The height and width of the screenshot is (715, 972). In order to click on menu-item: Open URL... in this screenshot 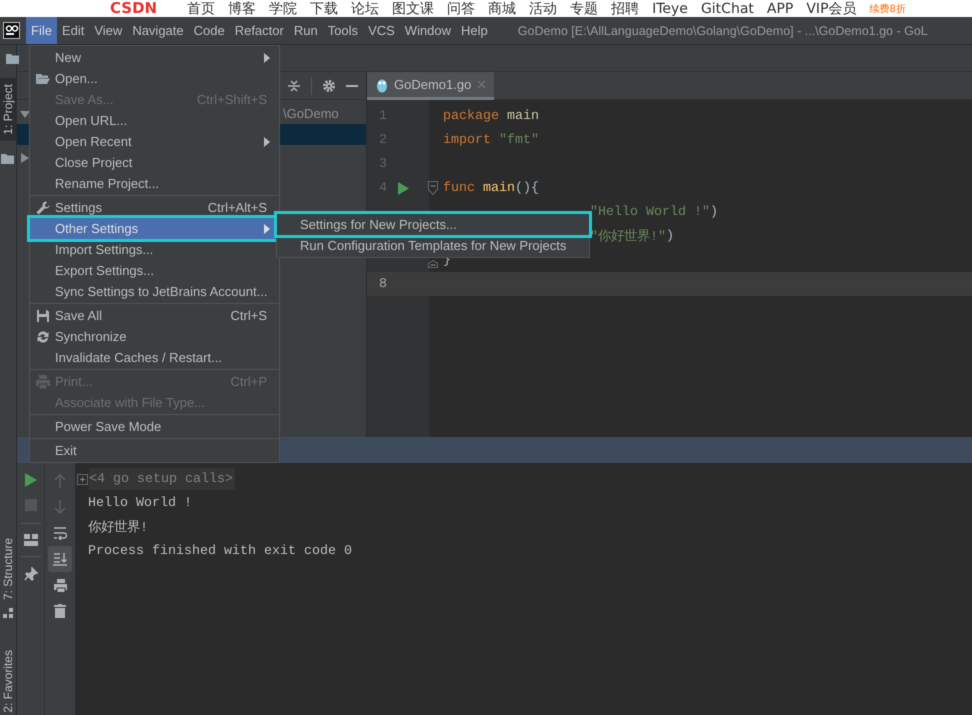, I will do `click(154, 120)`.